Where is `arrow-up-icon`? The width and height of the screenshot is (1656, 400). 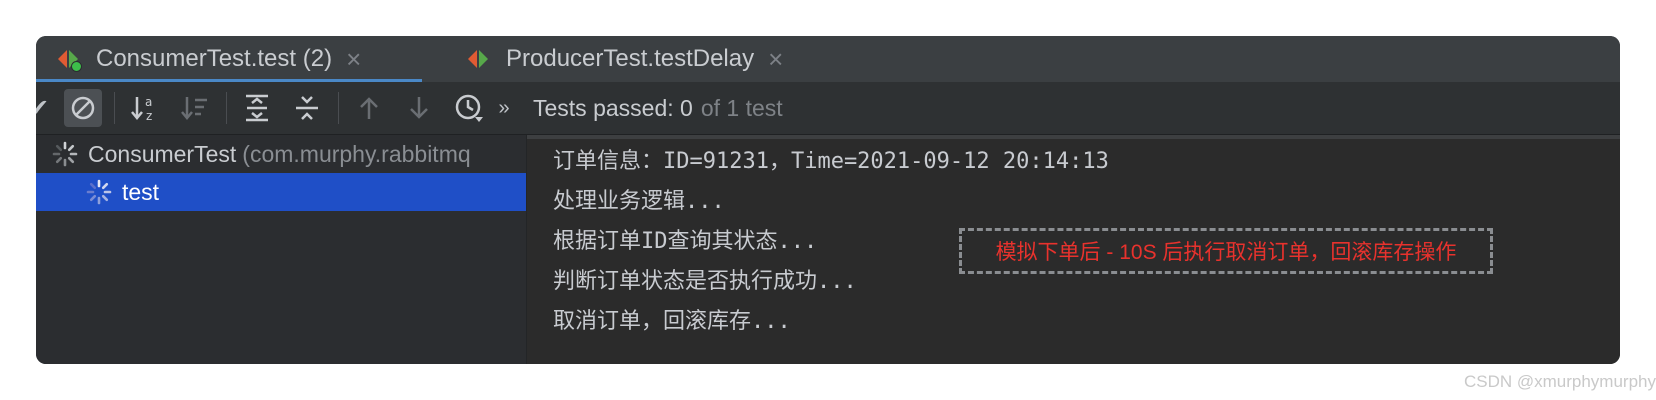 arrow-up-icon is located at coordinates (369, 108).